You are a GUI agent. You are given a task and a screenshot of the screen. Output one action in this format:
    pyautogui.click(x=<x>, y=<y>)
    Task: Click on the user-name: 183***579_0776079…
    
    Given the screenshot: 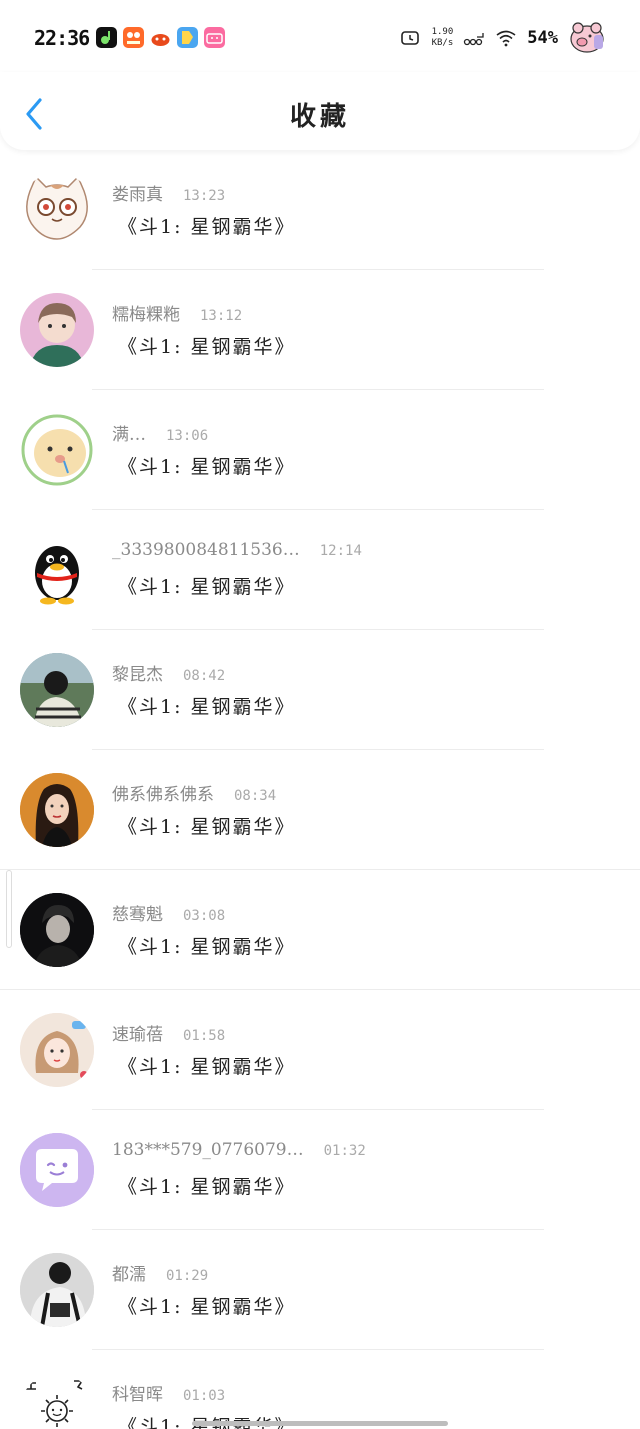 What is the action you would take?
    pyautogui.click(x=208, y=1150)
    